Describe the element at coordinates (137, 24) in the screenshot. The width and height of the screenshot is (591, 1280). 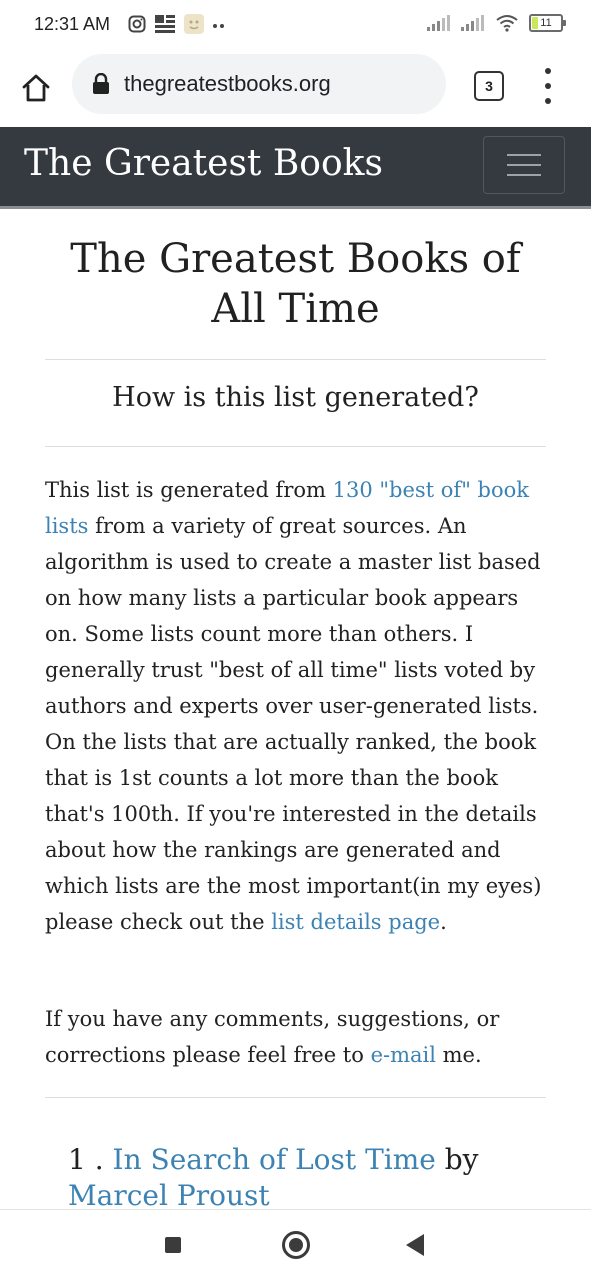
I see `instagram-icon` at that location.